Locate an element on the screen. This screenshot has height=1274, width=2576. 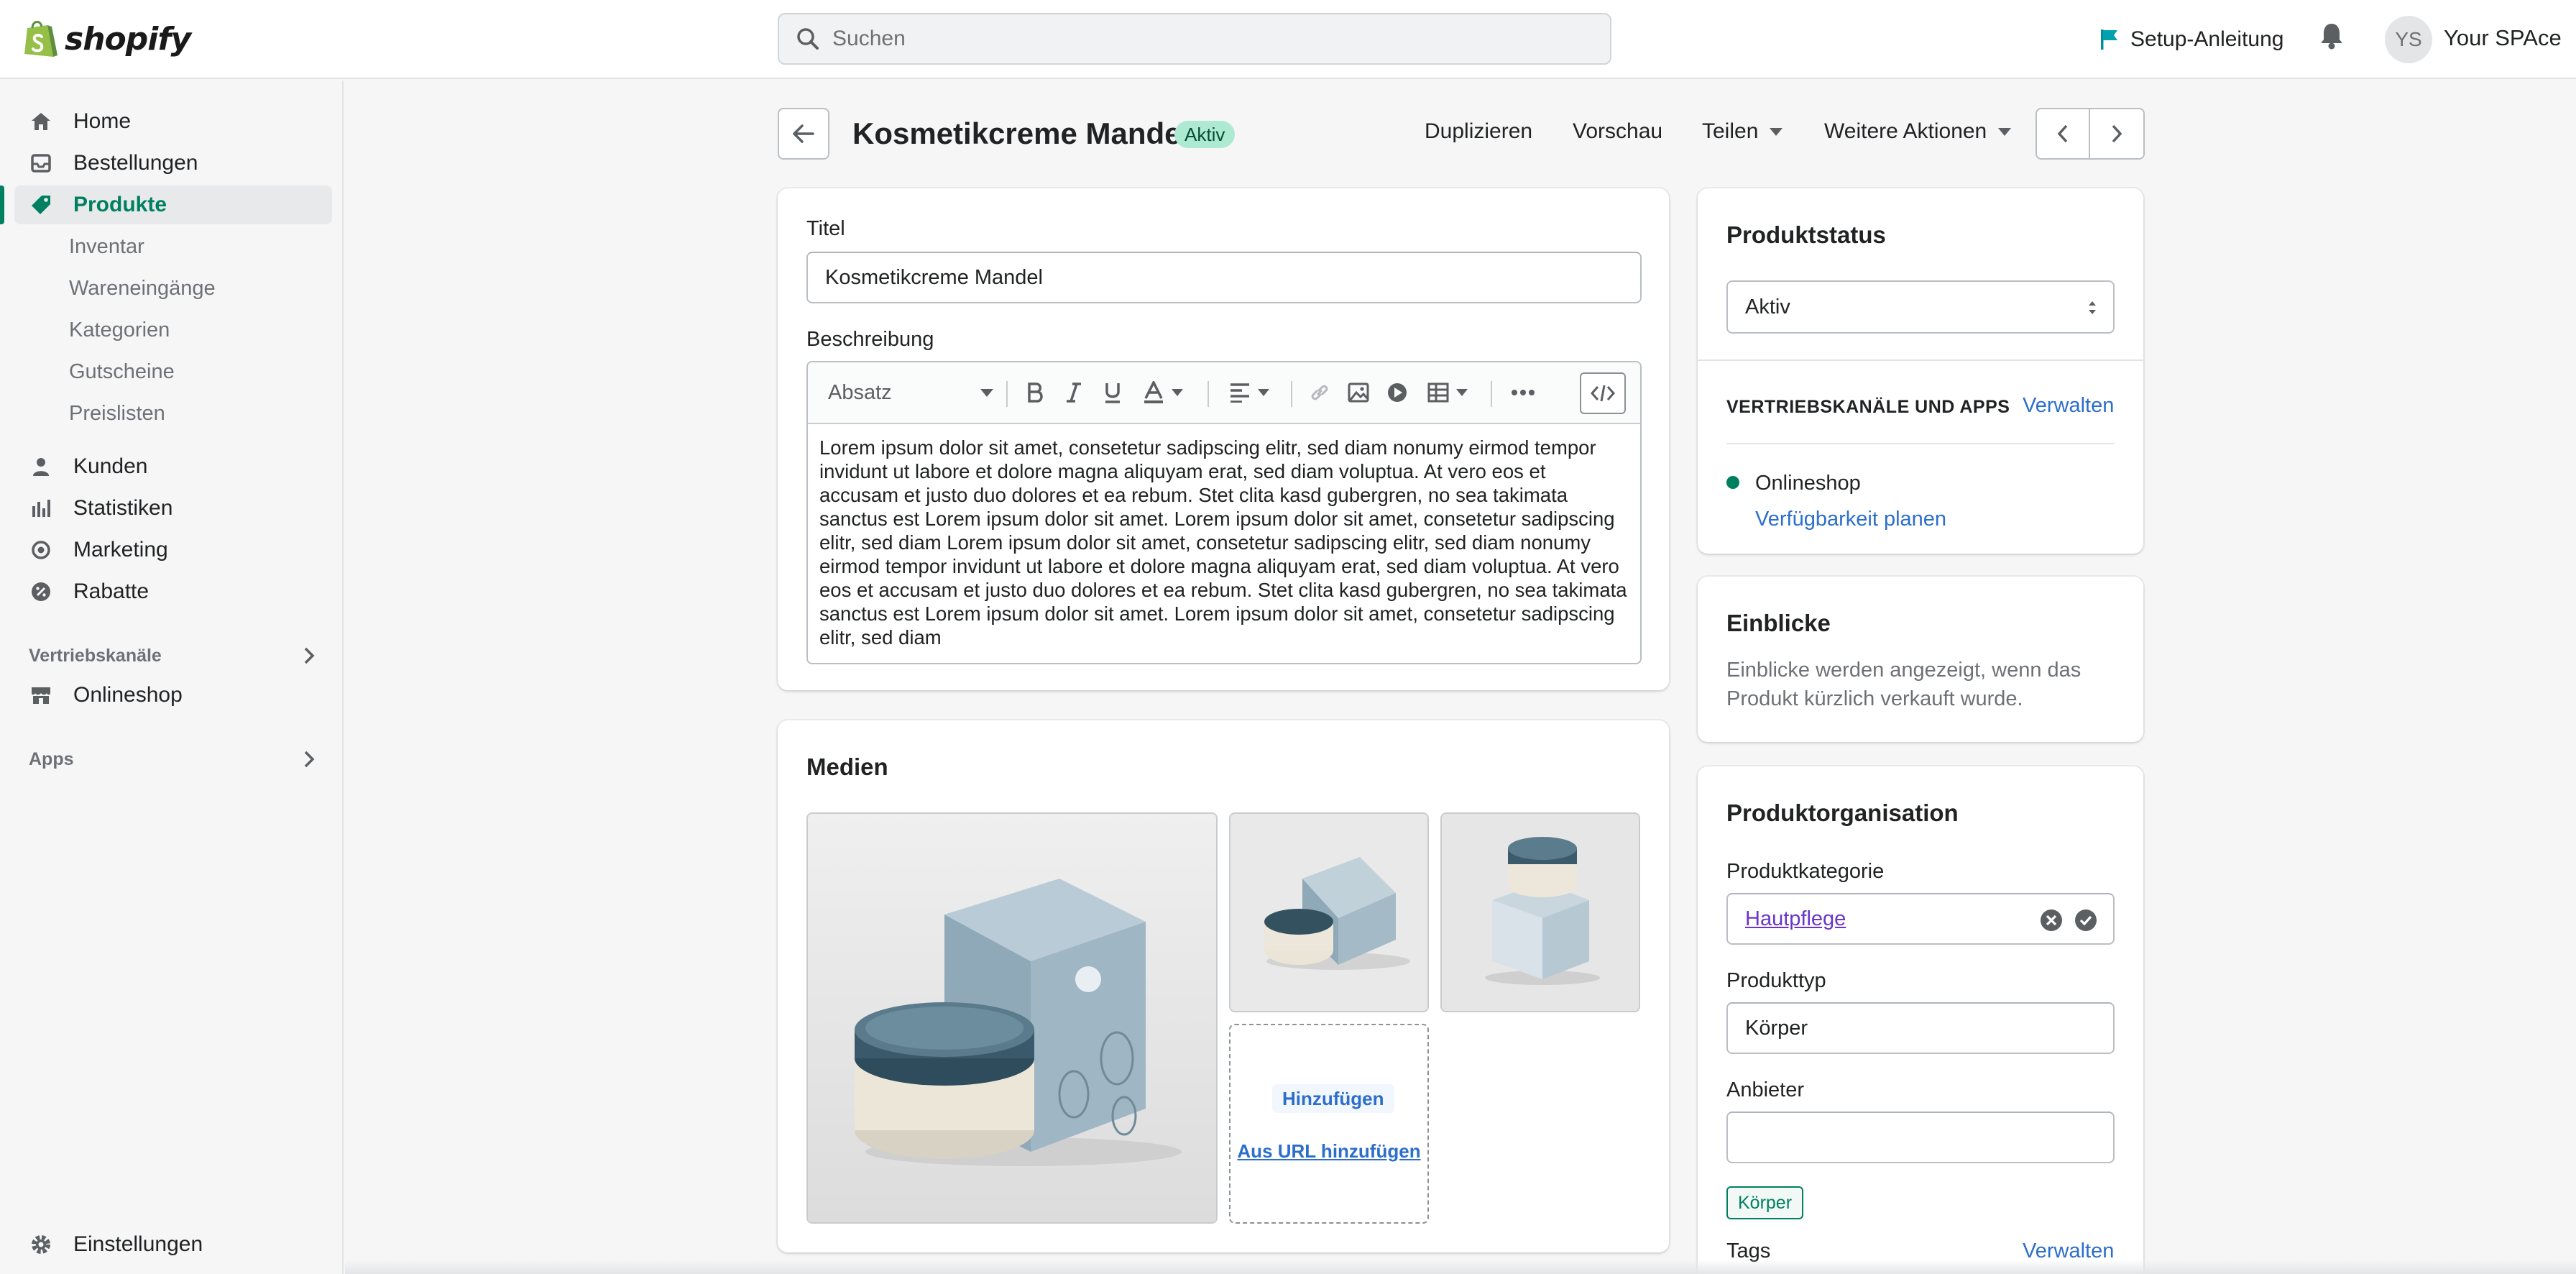
category-value: Hautpflege is located at coordinates (1795, 918).